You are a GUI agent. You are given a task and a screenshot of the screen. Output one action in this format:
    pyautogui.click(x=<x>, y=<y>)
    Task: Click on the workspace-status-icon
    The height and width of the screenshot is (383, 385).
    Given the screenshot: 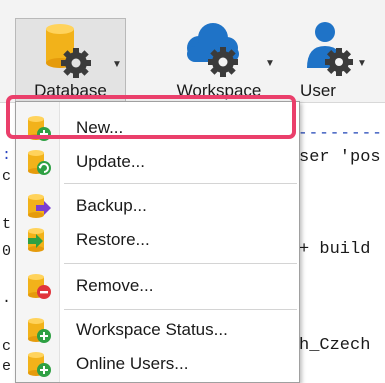 What is the action you would take?
    pyautogui.click(x=39, y=330)
    